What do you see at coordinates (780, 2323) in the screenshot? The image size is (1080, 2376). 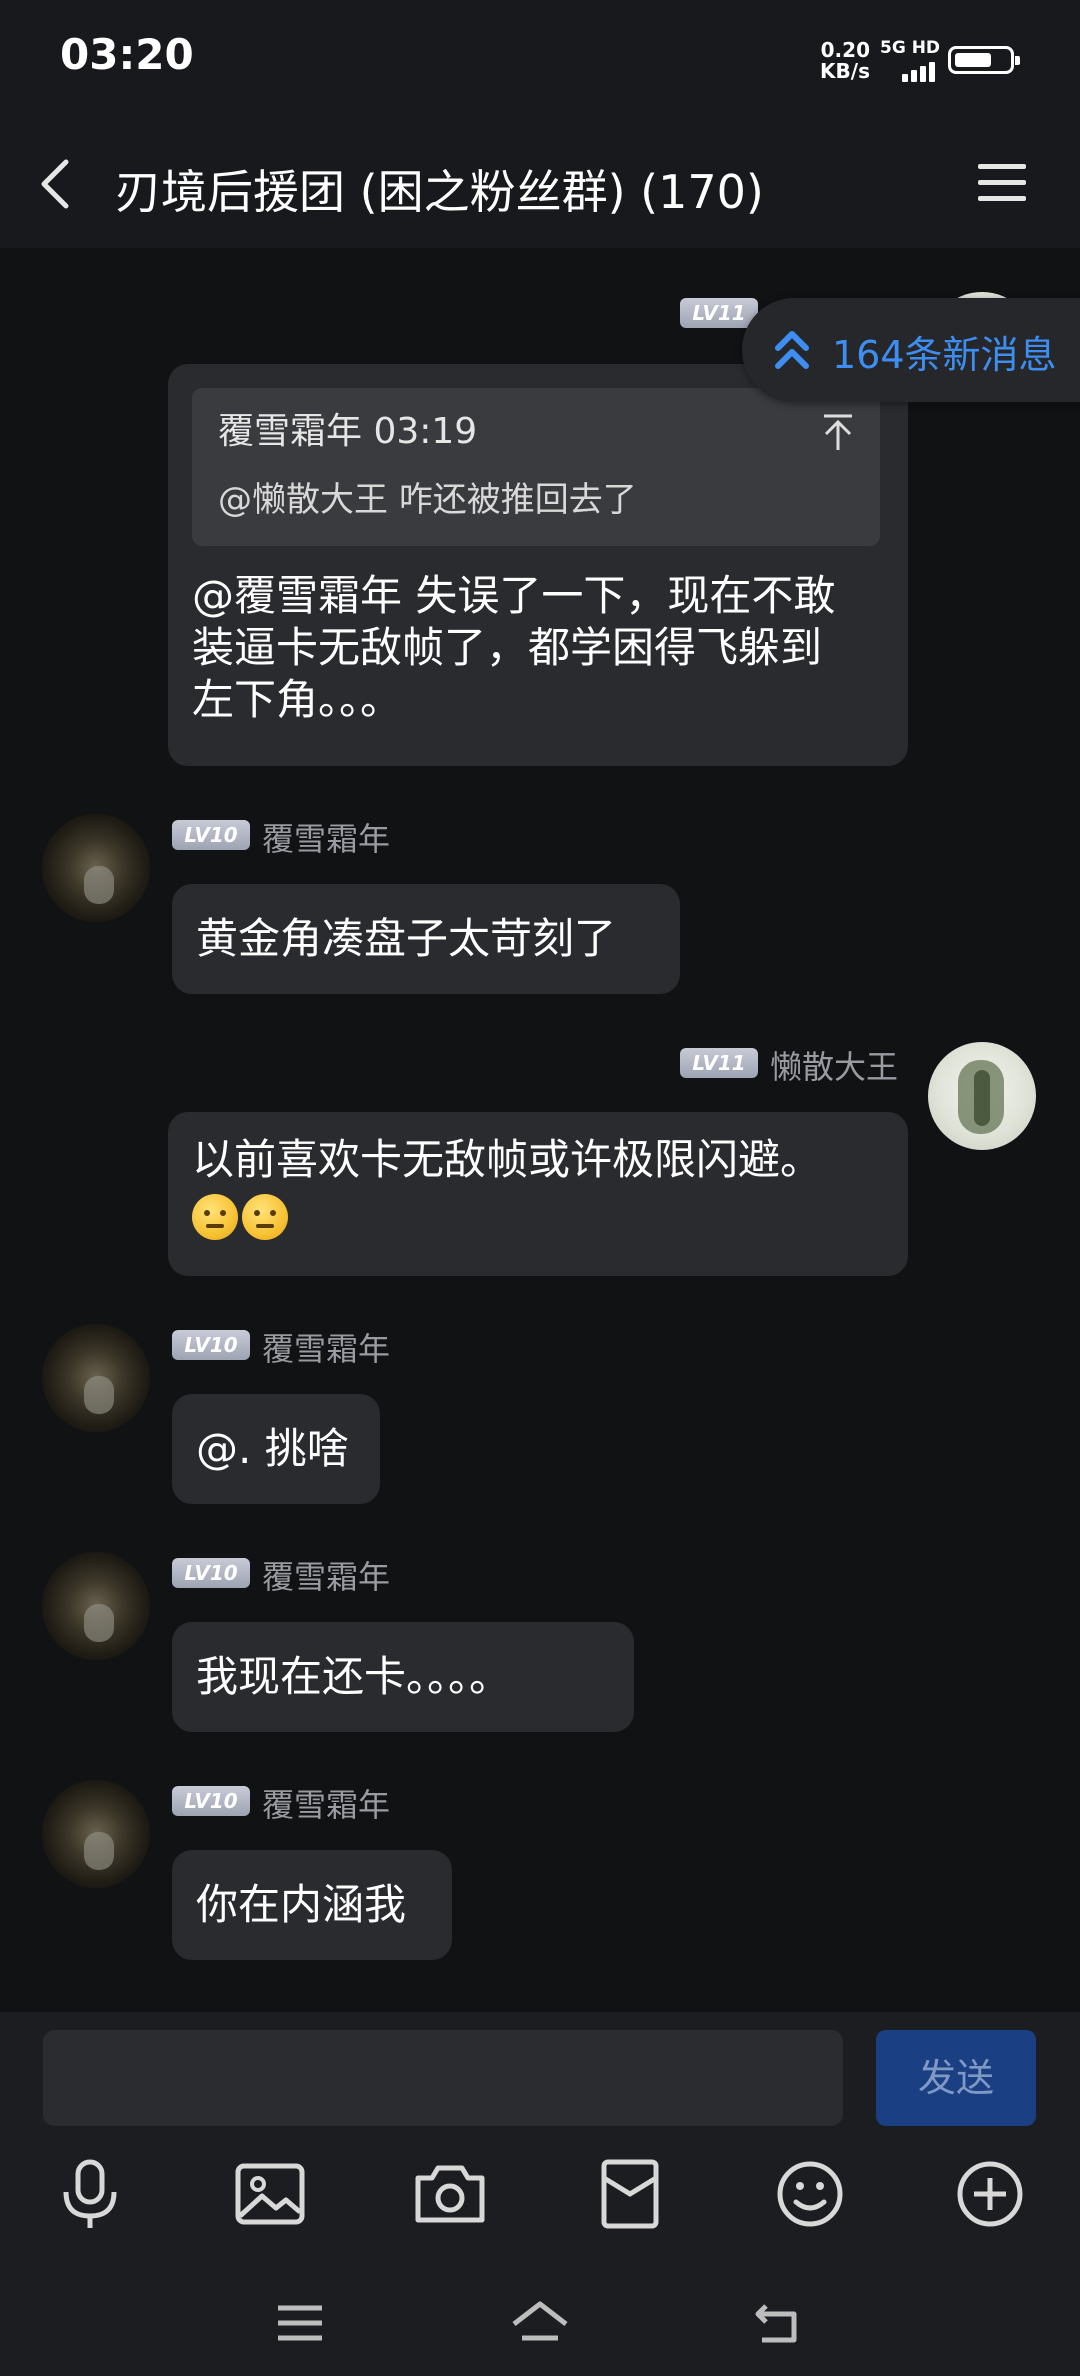 I see `back-nav-icon` at bounding box center [780, 2323].